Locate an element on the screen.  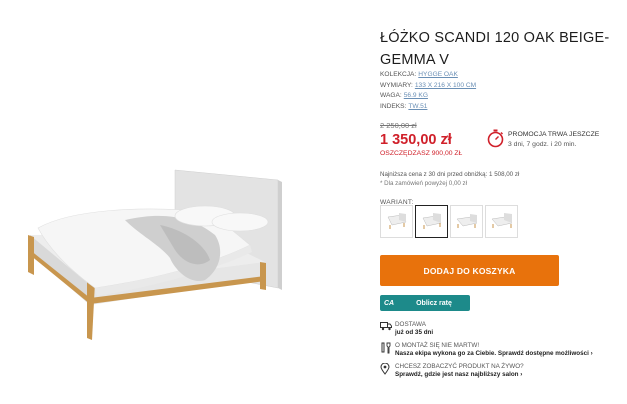
spec-row-collection: KOLEKCJA: HYGGE OAK is located at coordinates (428, 75).